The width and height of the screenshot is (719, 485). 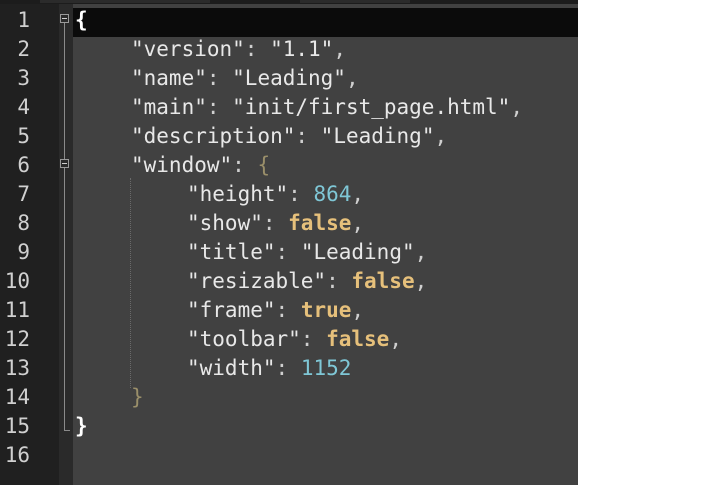 I want to click on code-line: "frame": true,, so click(x=275, y=310).